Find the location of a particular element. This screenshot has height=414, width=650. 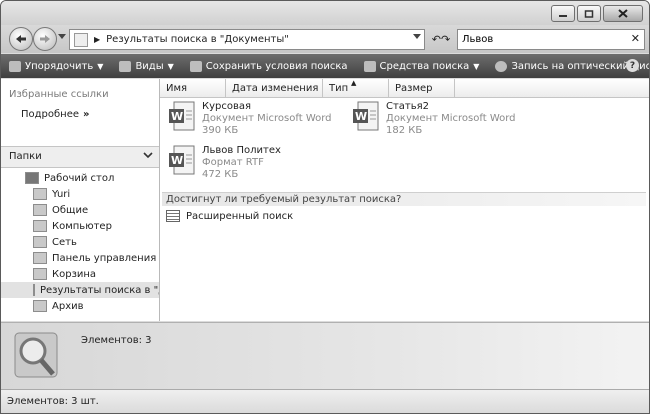

refresh-icon: ↶↷ is located at coordinates (441, 39).